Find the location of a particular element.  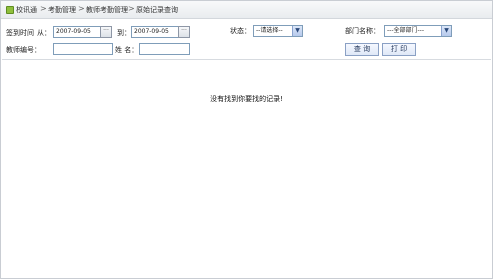

breadcrumb-item-xiaoxuntong: 校讯通 is located at coordinates (26, 10).